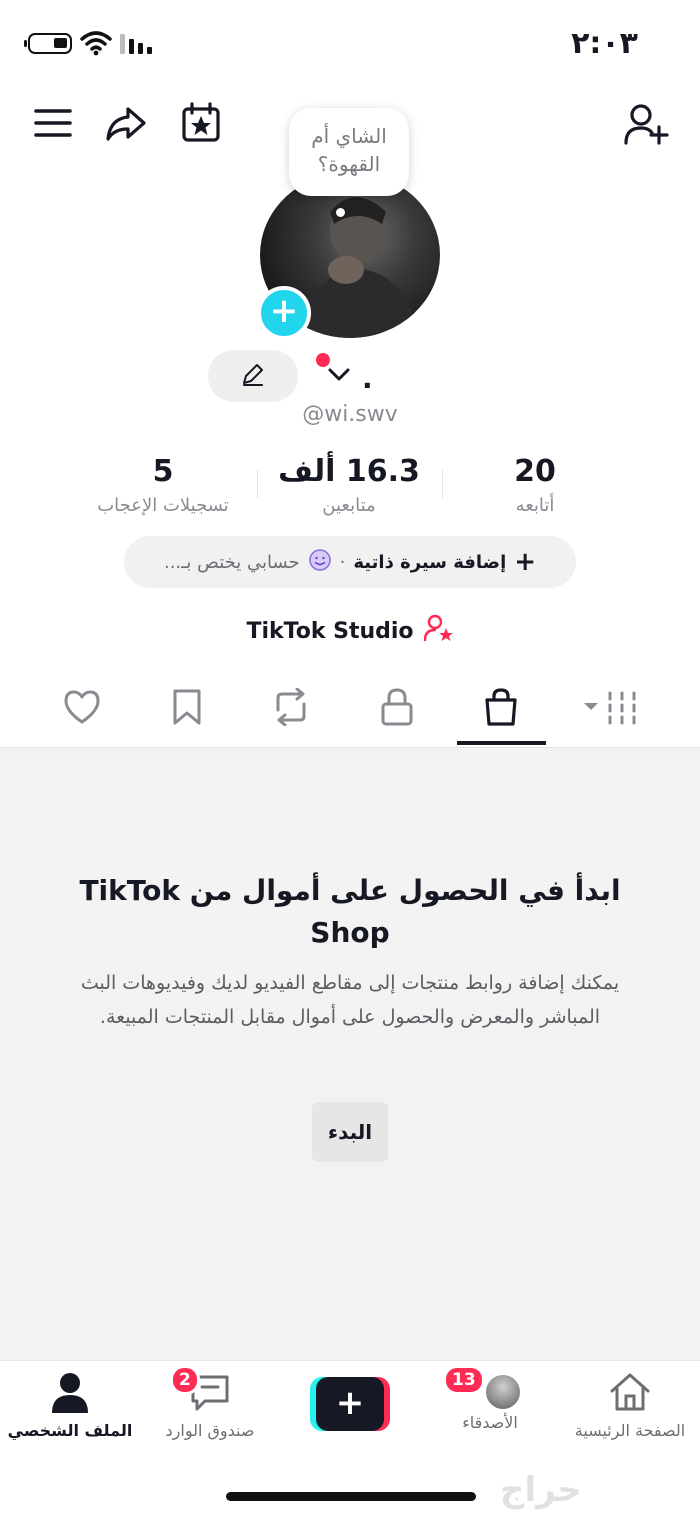 The image size is (700, 1516). I want to click on tab-favorites, so click(187, 709).